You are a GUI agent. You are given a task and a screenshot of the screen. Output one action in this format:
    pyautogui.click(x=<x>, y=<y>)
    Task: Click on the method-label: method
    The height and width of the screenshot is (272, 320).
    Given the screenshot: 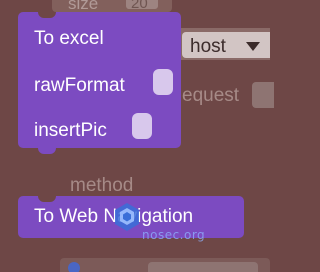 What is the action you would take?
    pyautogui.click(x=102, y=185)
    